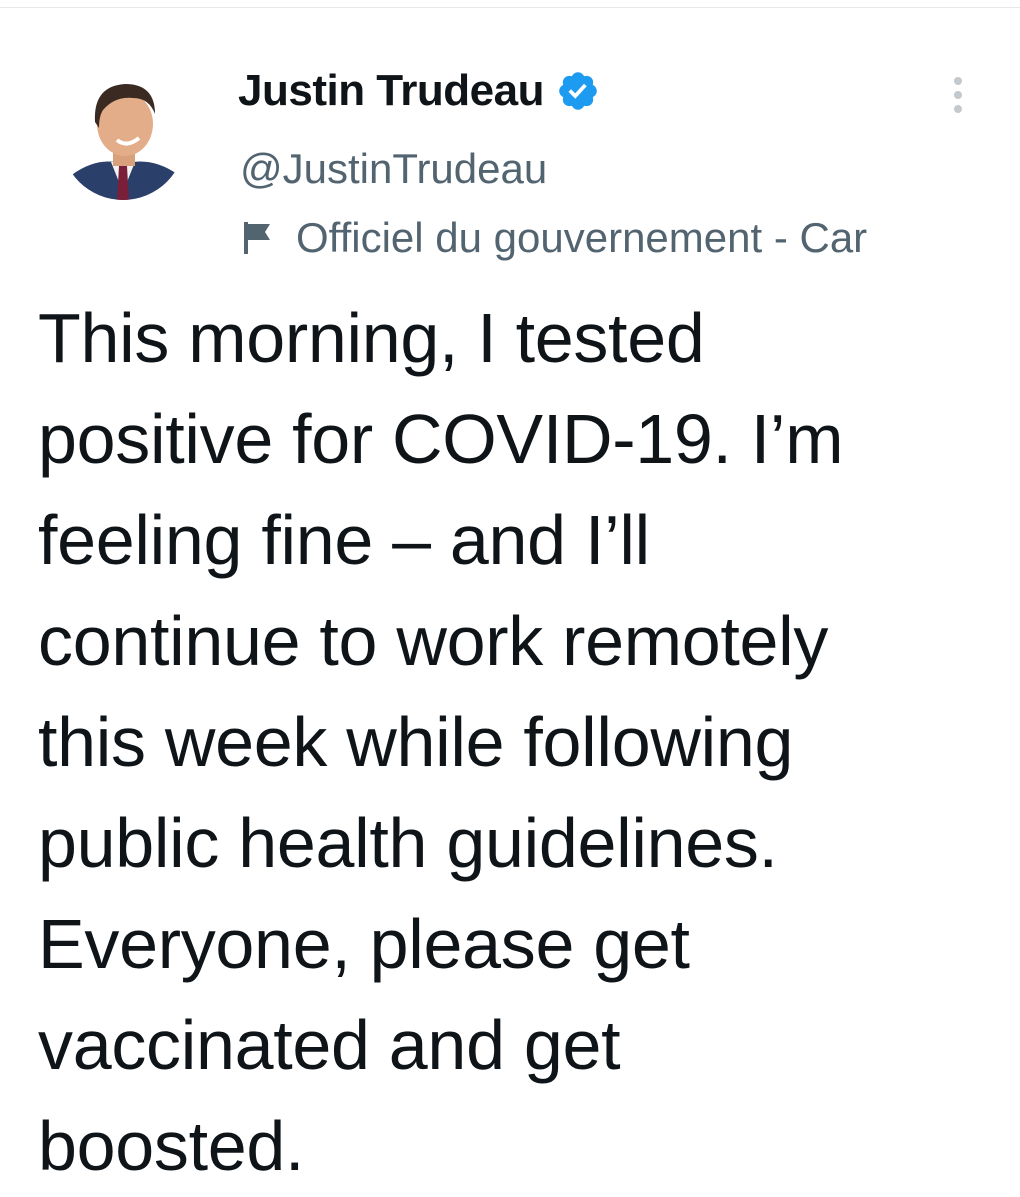 The height and width of the screenshot is (1197, 1020). Describe the element at coordinates (393, 169) in the screenshot. I see `author-handle: @JustinTrudeau` at that location.